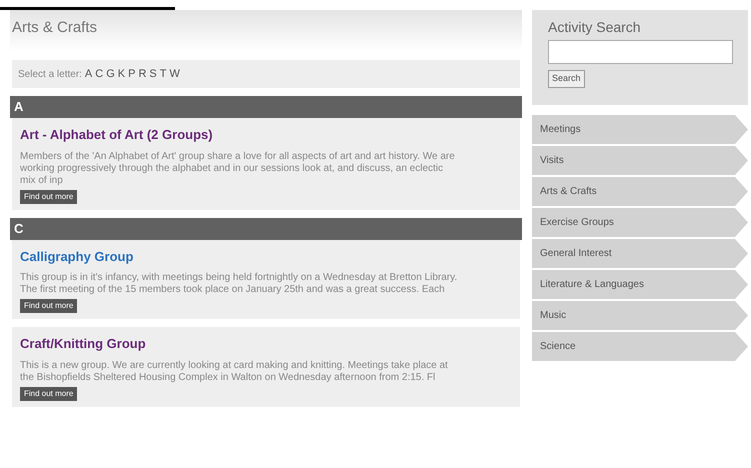 This screenshot has width=751, height=468. Describe the element at coordinates (640, 346) in the screenshot. I see `category-tab: Science` at that location.